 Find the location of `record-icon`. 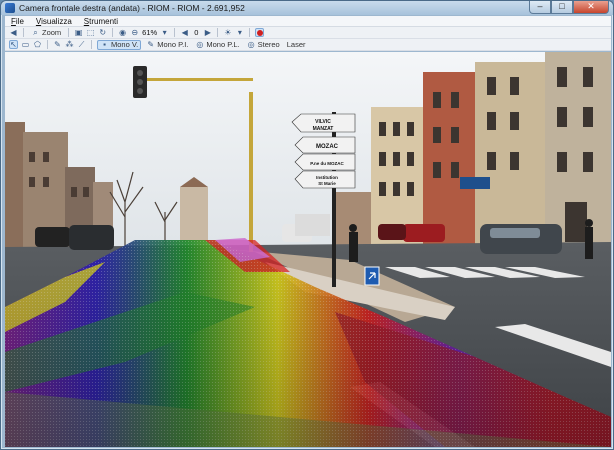

record-icon is located at coordinates (259, 32).